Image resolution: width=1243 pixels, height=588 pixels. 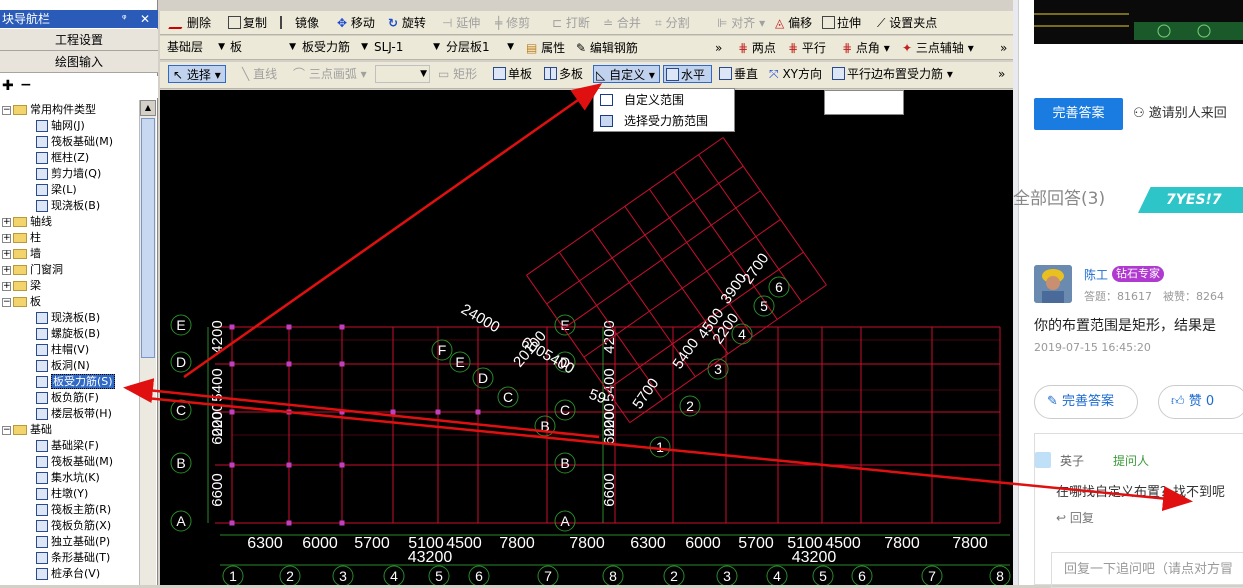 I want to click on layer-select: 基础层 ▼, so click(x=196, y=48).